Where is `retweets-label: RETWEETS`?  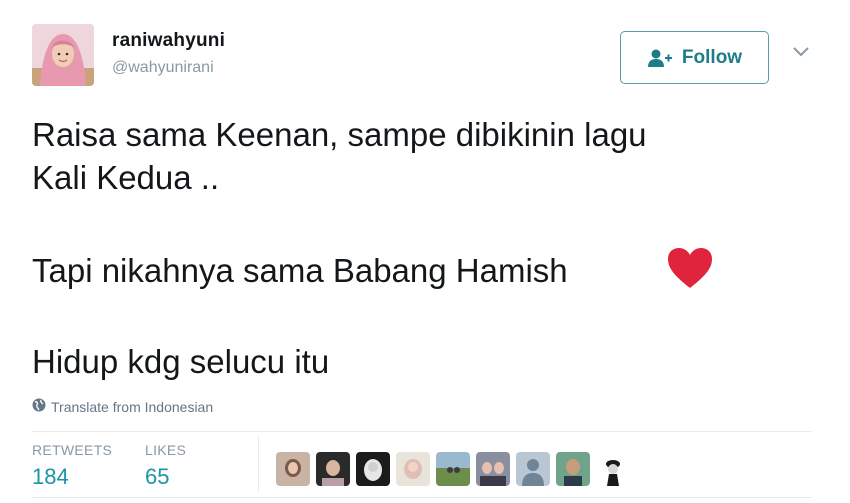
retweets-label: RETWEETS is located at coordinates (72, 450).